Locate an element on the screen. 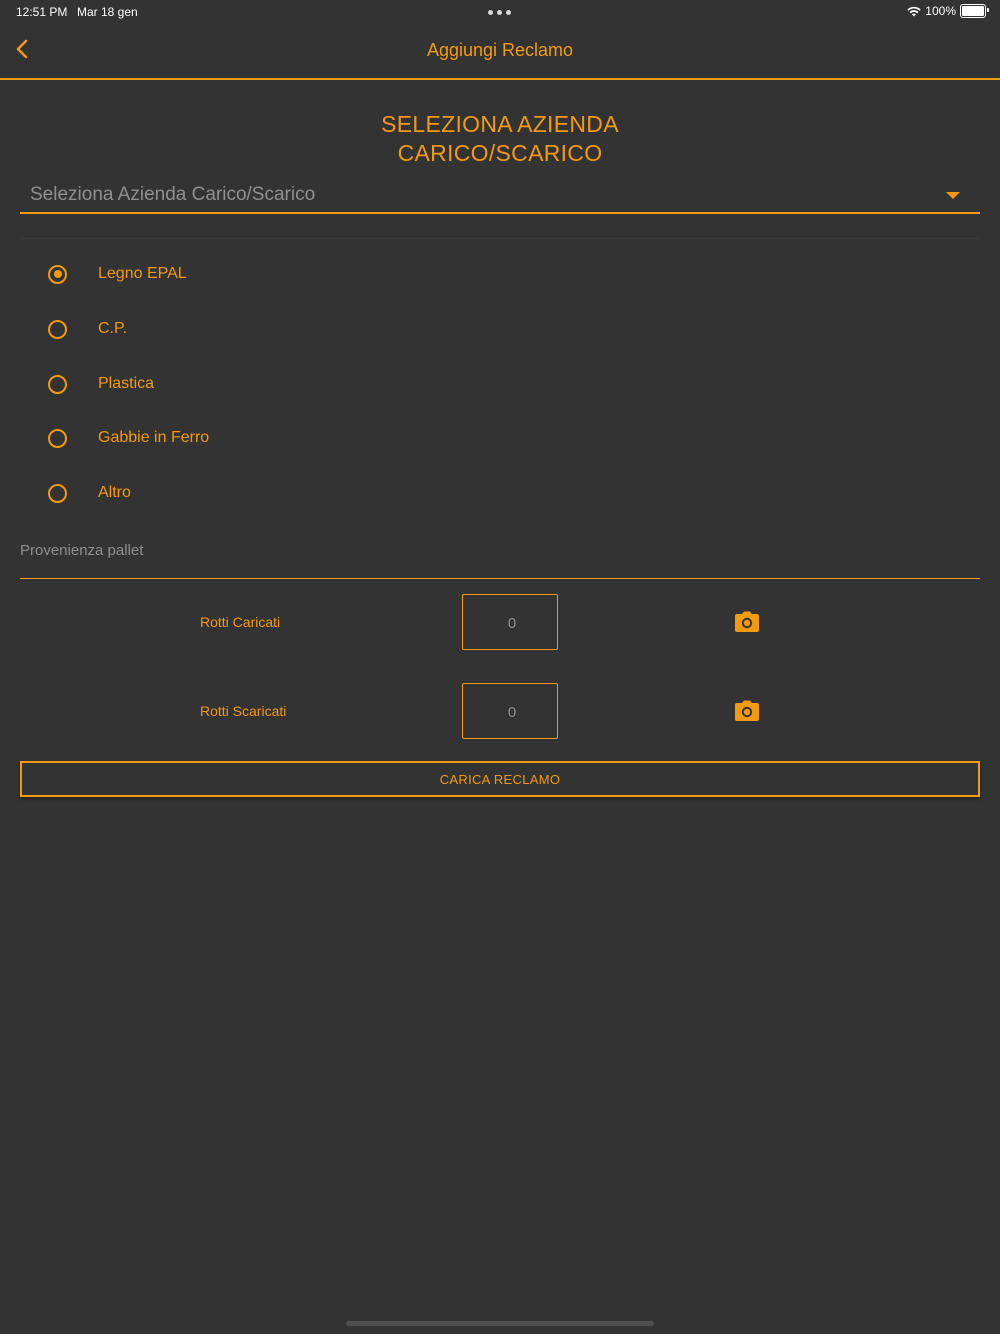  section-title: SELEZIONA AZIENDA CARICO/SCARICO is located at coordinates (500, 139).